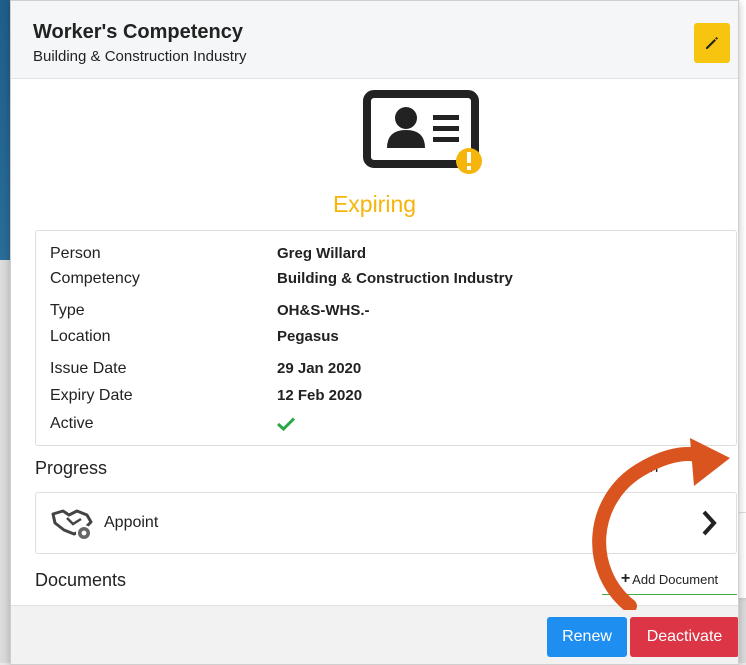 The width and height of the screenshot is (746, 665). I want to click on progress-title: Progress, so click(71, 468).